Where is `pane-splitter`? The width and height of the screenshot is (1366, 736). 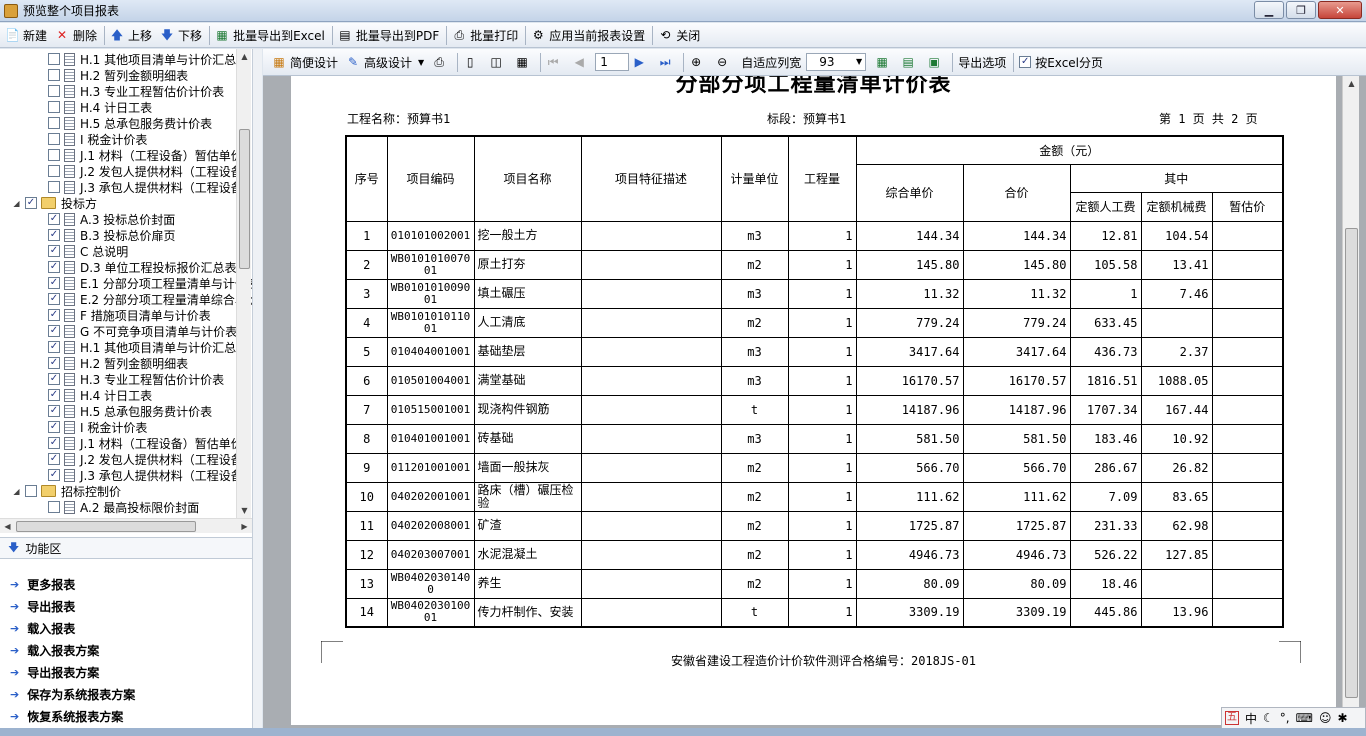
pane-splitter is located at coordinates (257, 392).